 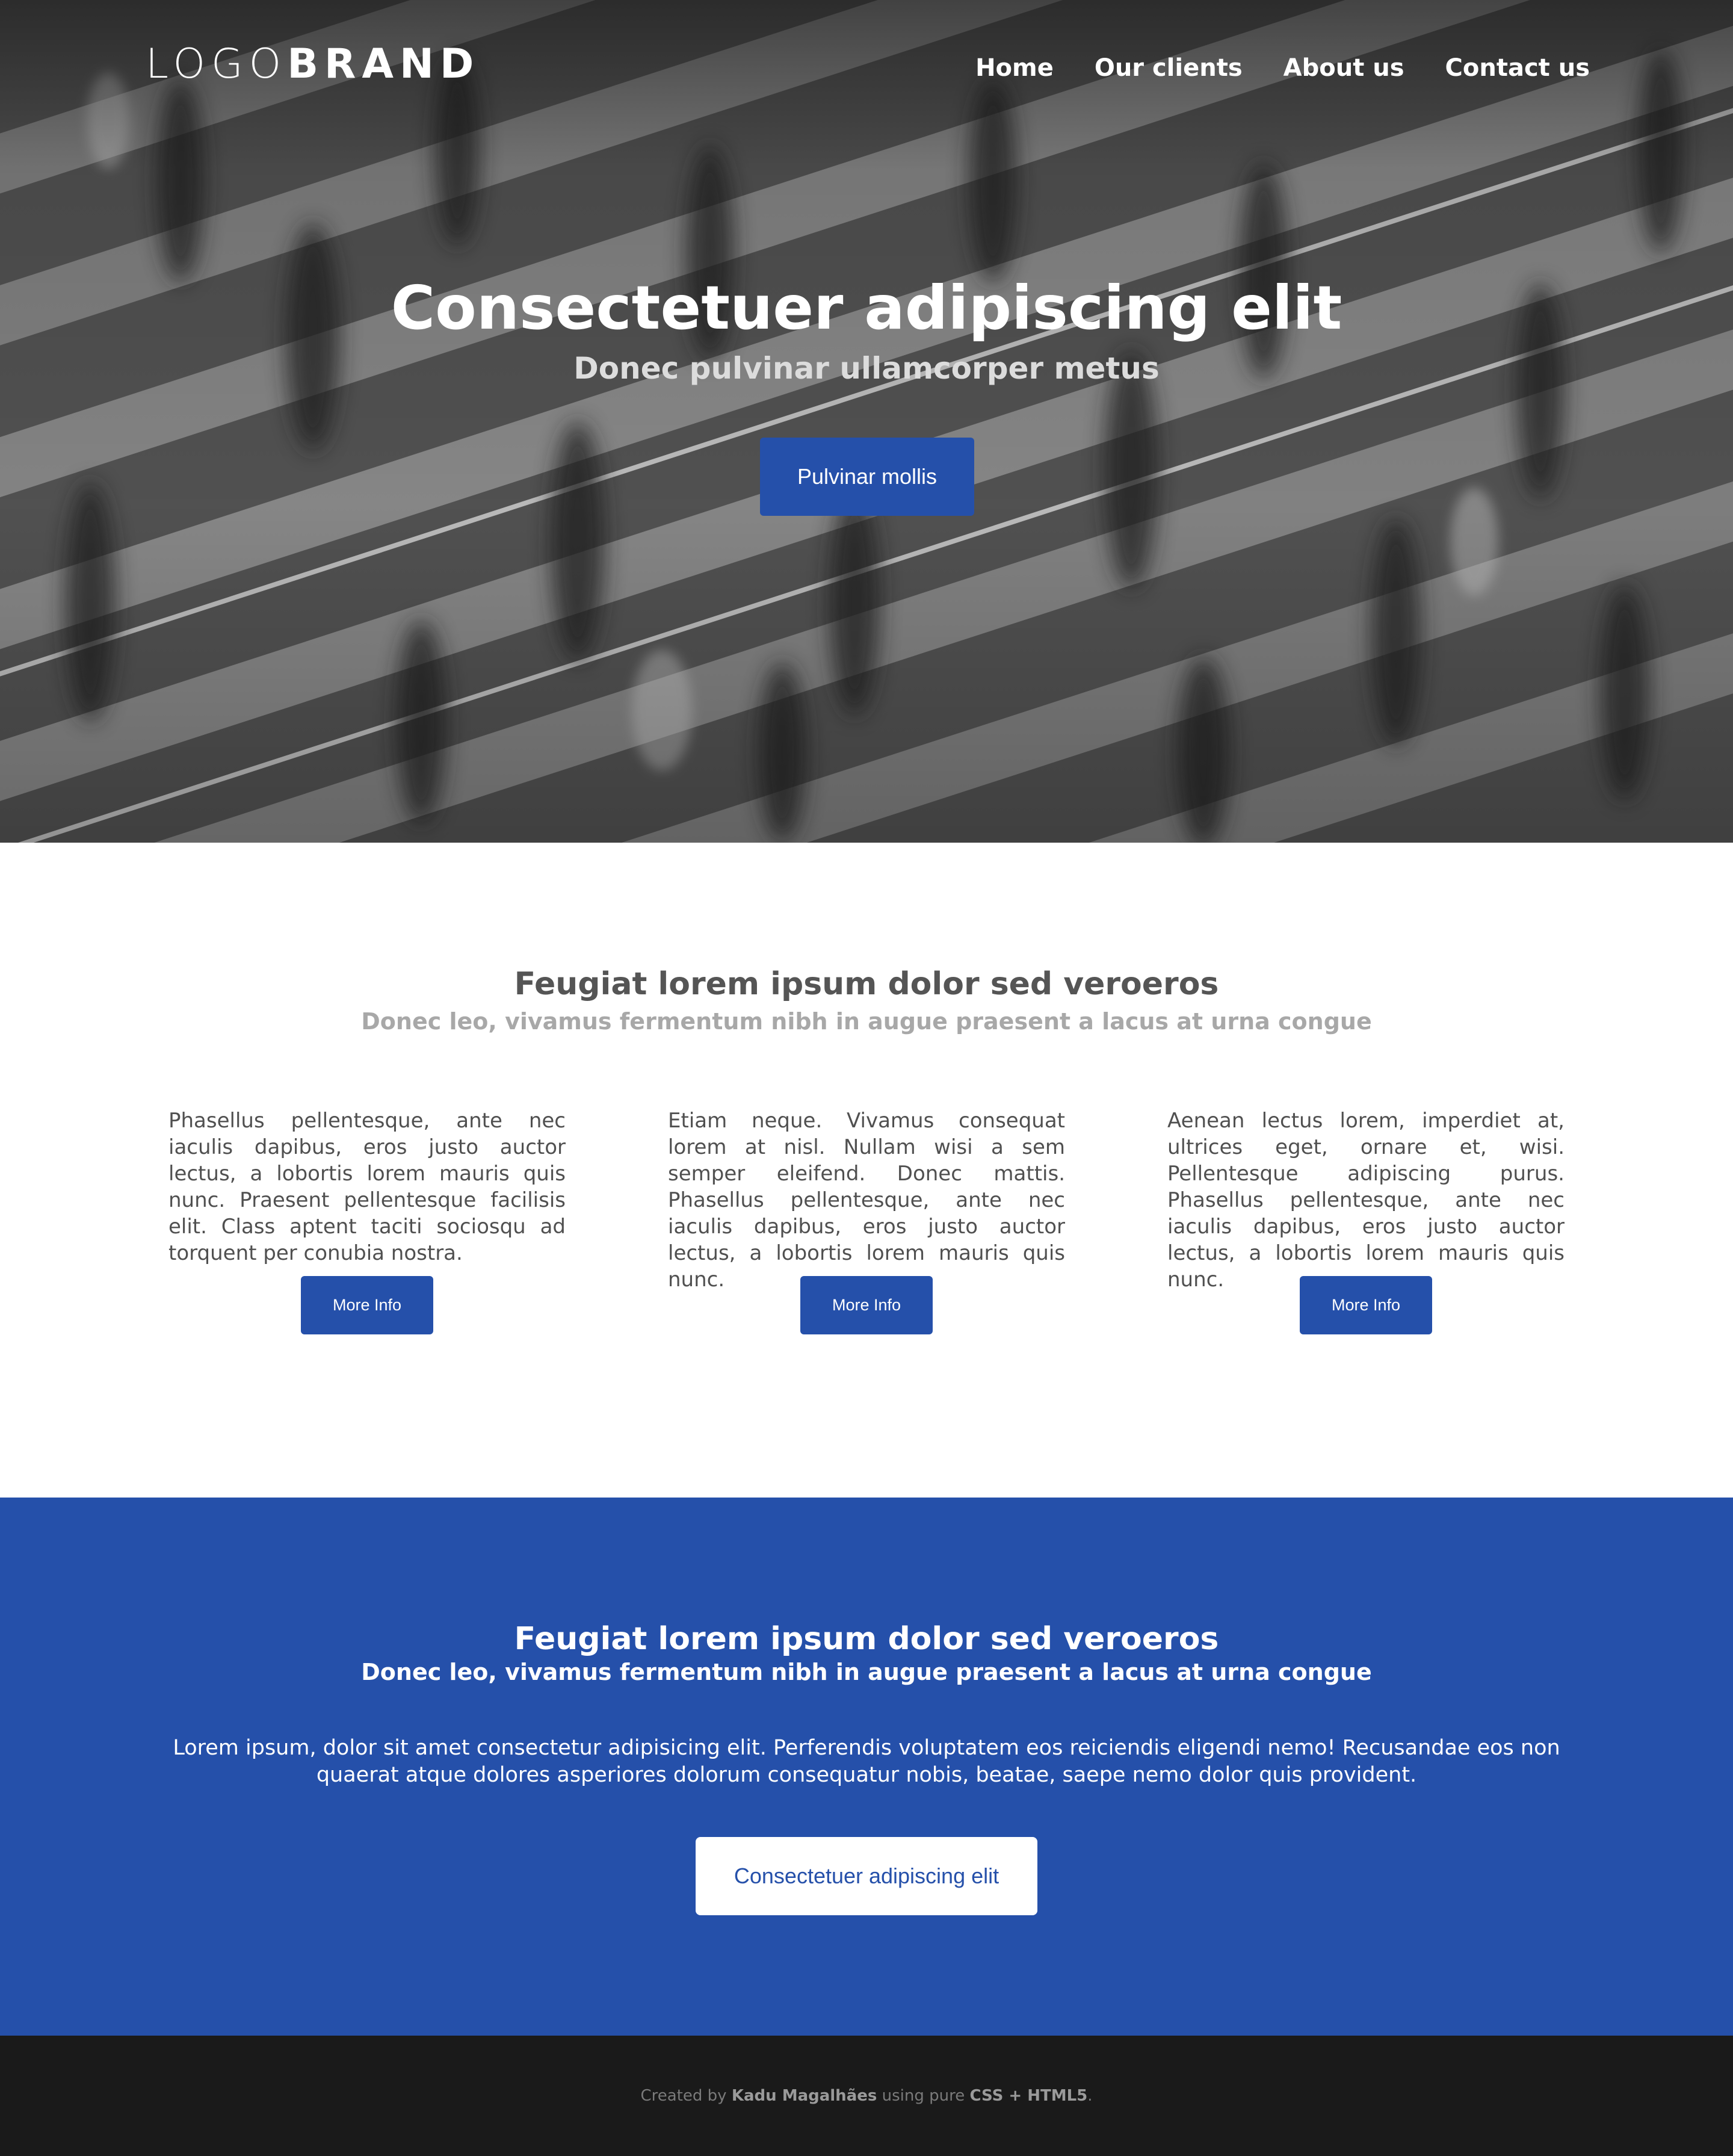 What do you see at coordinates (1028, 2096) in the screenshot?
I see `footer-tech: CSS + HTML5` at bounding box center [1028, 2096].